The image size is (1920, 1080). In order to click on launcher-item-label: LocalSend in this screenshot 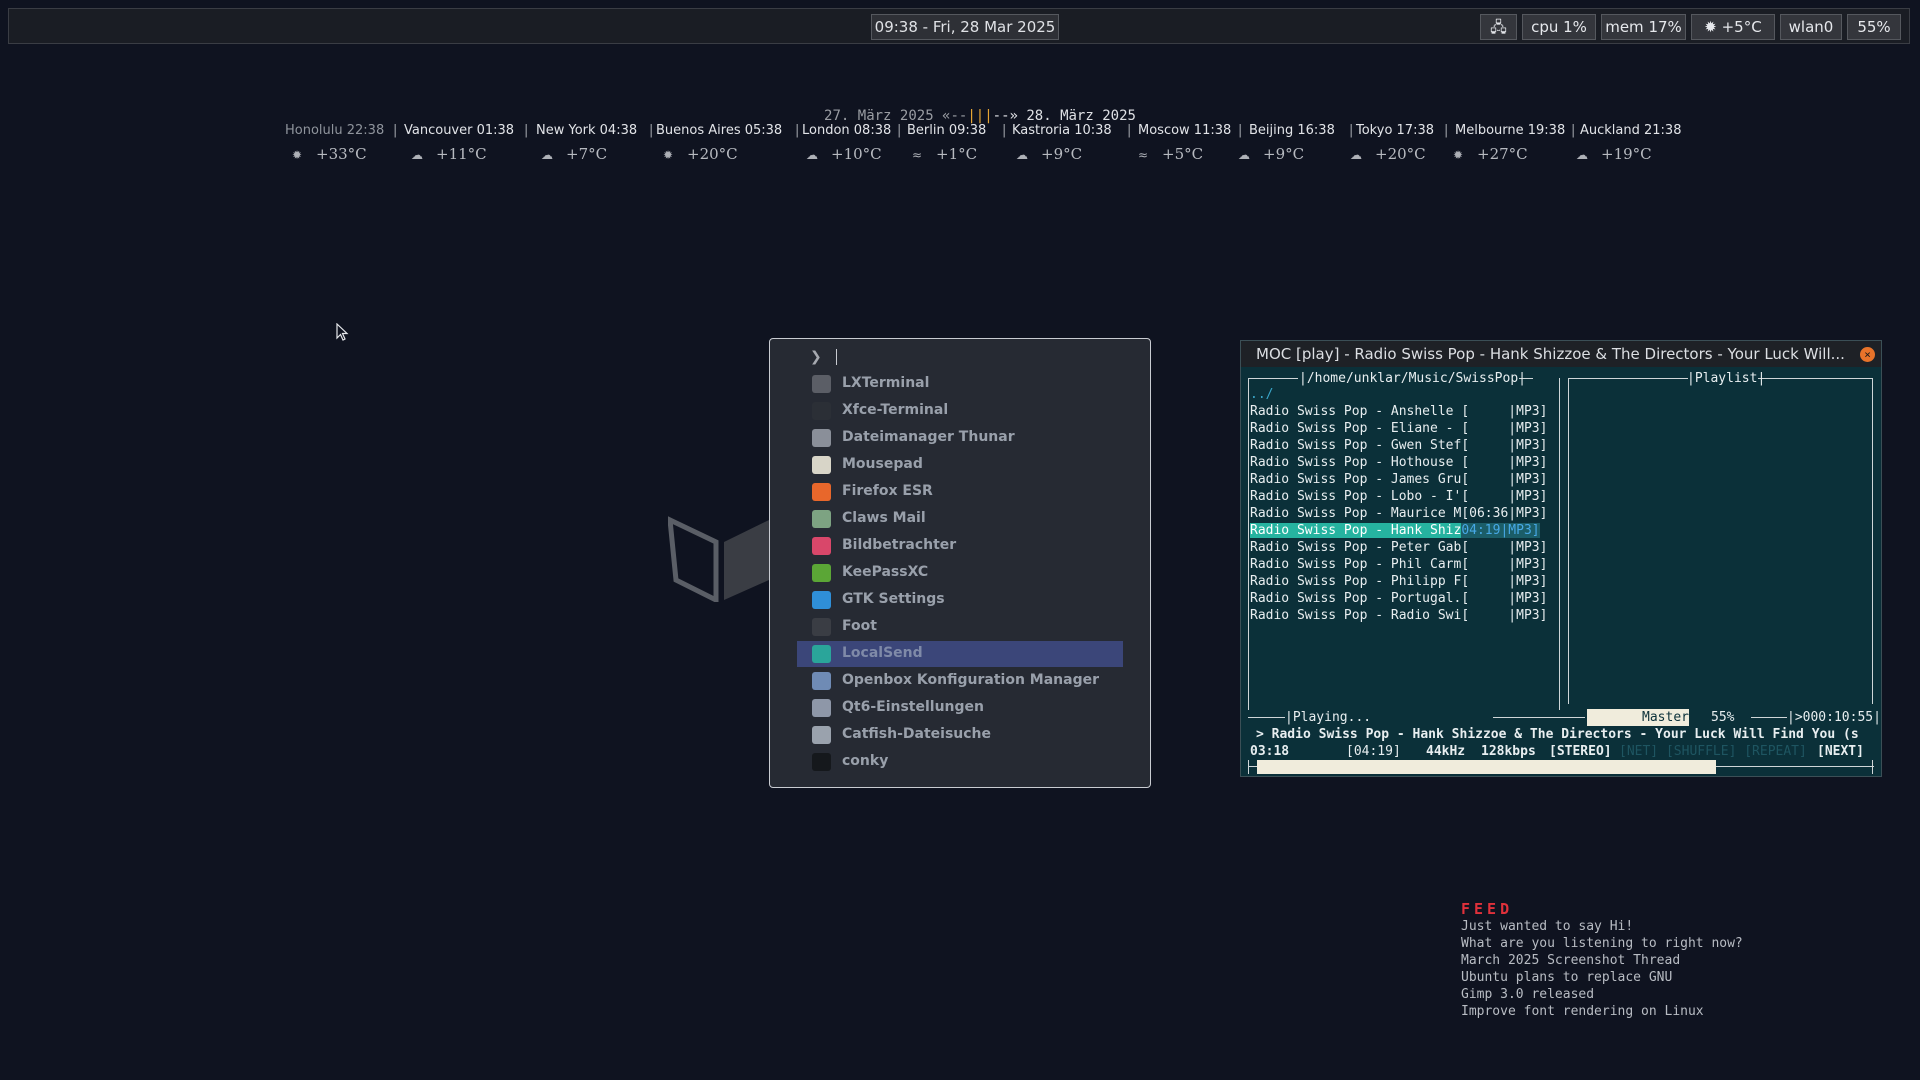, I will do `click(882, 653)`.